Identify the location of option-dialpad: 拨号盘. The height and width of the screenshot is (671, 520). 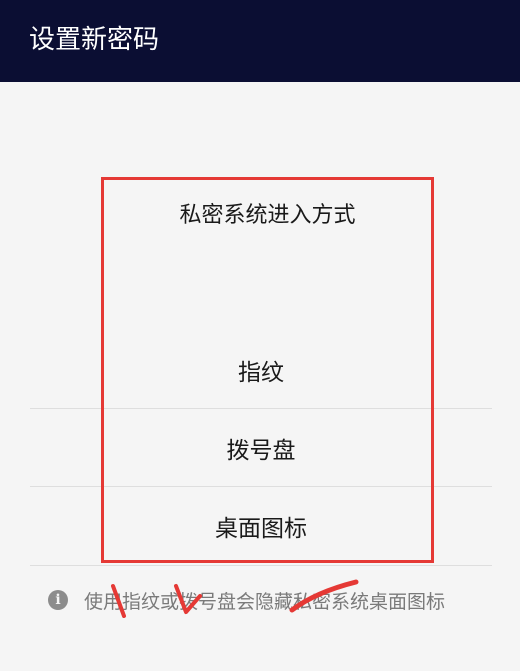
(261, 448).